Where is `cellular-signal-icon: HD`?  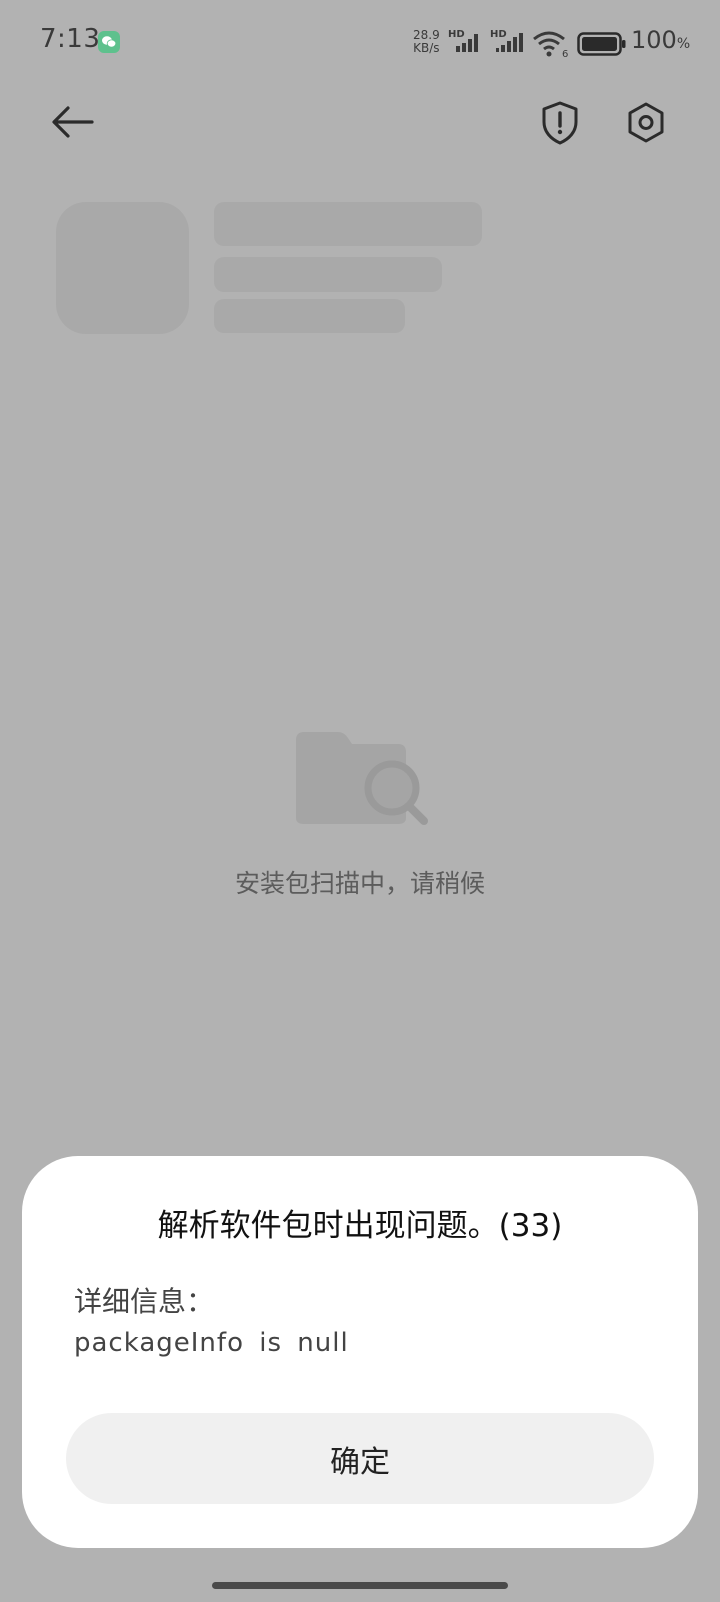 cellular-signal-icon: HD is located at coordinates (463, 40).